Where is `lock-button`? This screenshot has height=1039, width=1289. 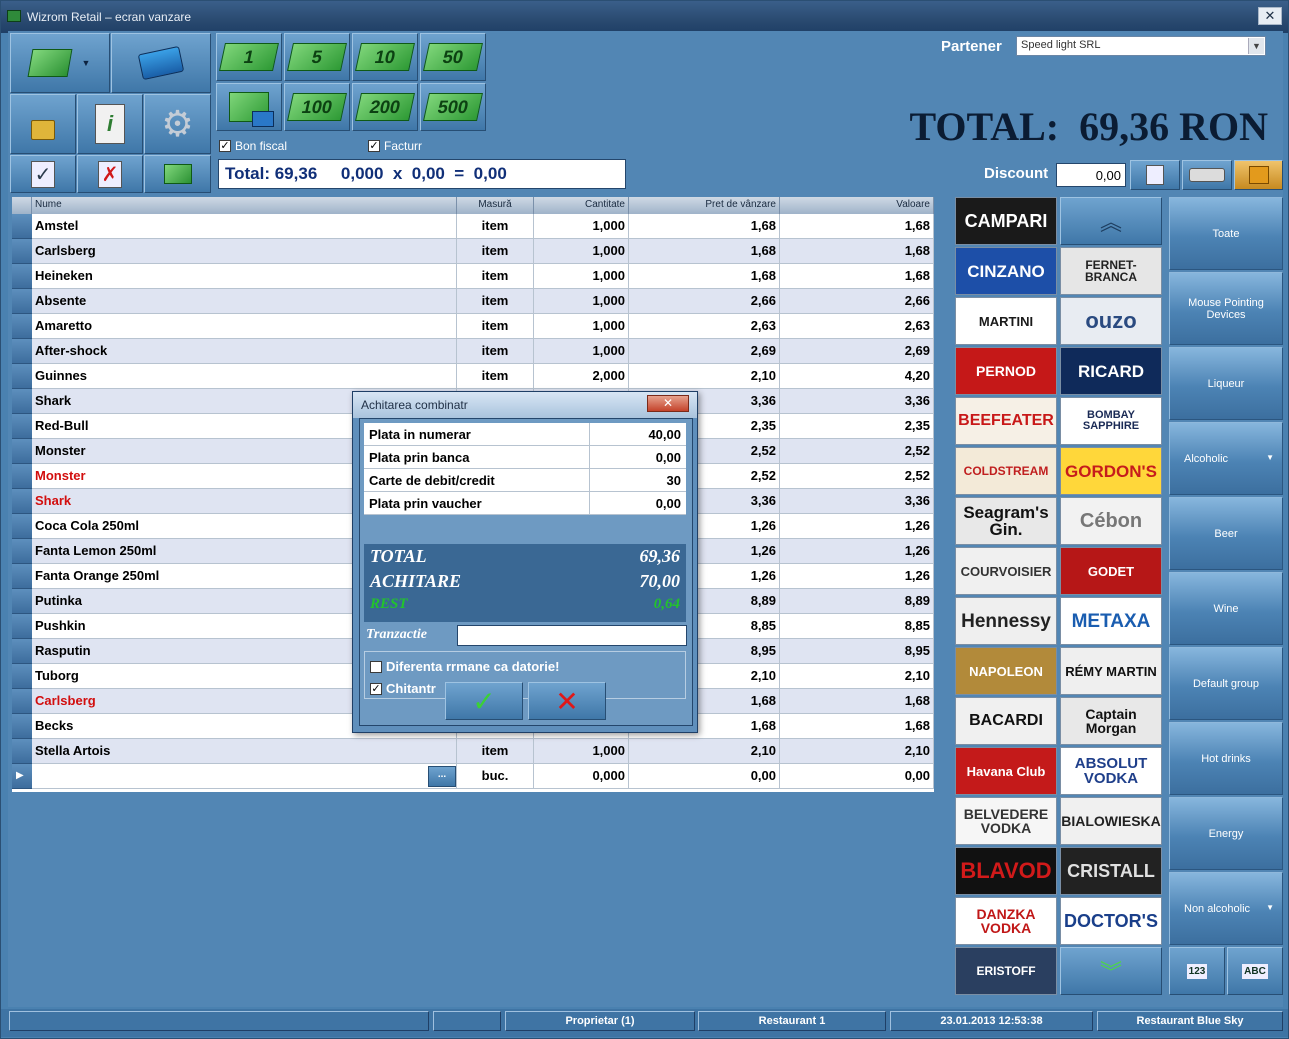
lock-button is located at coordinates (43, 124).